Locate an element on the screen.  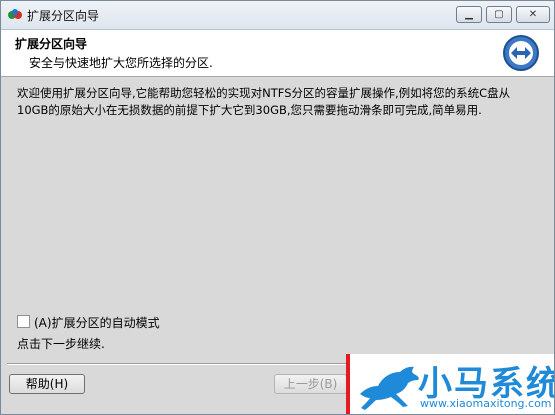
auto-mode-label: (A)扩展分区的自动模式 is located at coordinates (97, 322).